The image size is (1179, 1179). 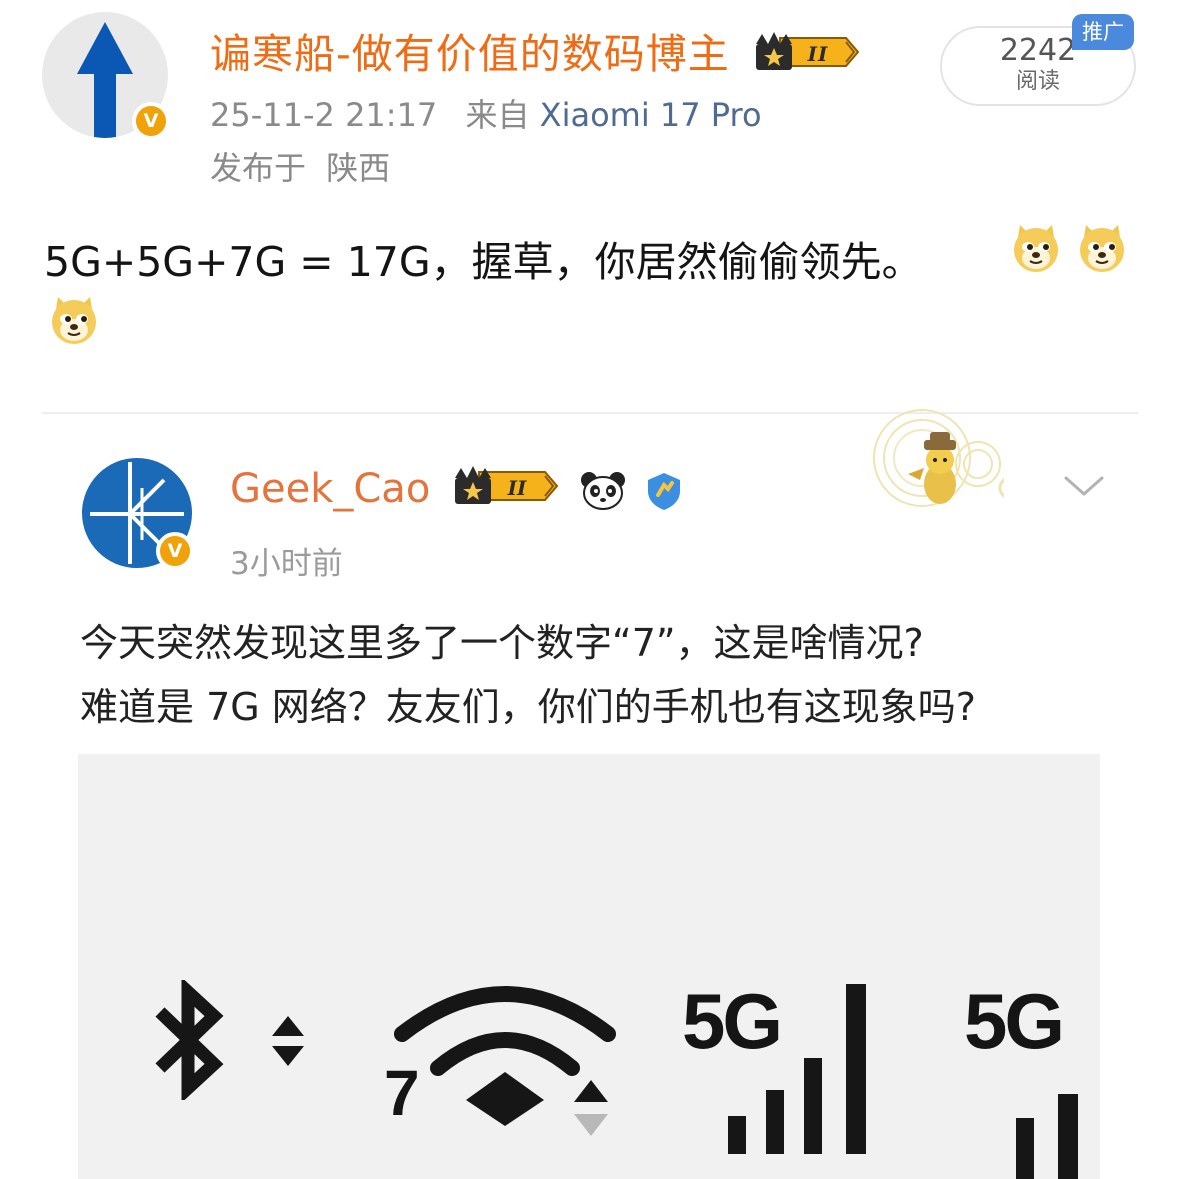 What do you see at coordinates (591, 1108) in the screenshot?
I see `wifi-arrows-icon` at bounding box center [591, 1108].